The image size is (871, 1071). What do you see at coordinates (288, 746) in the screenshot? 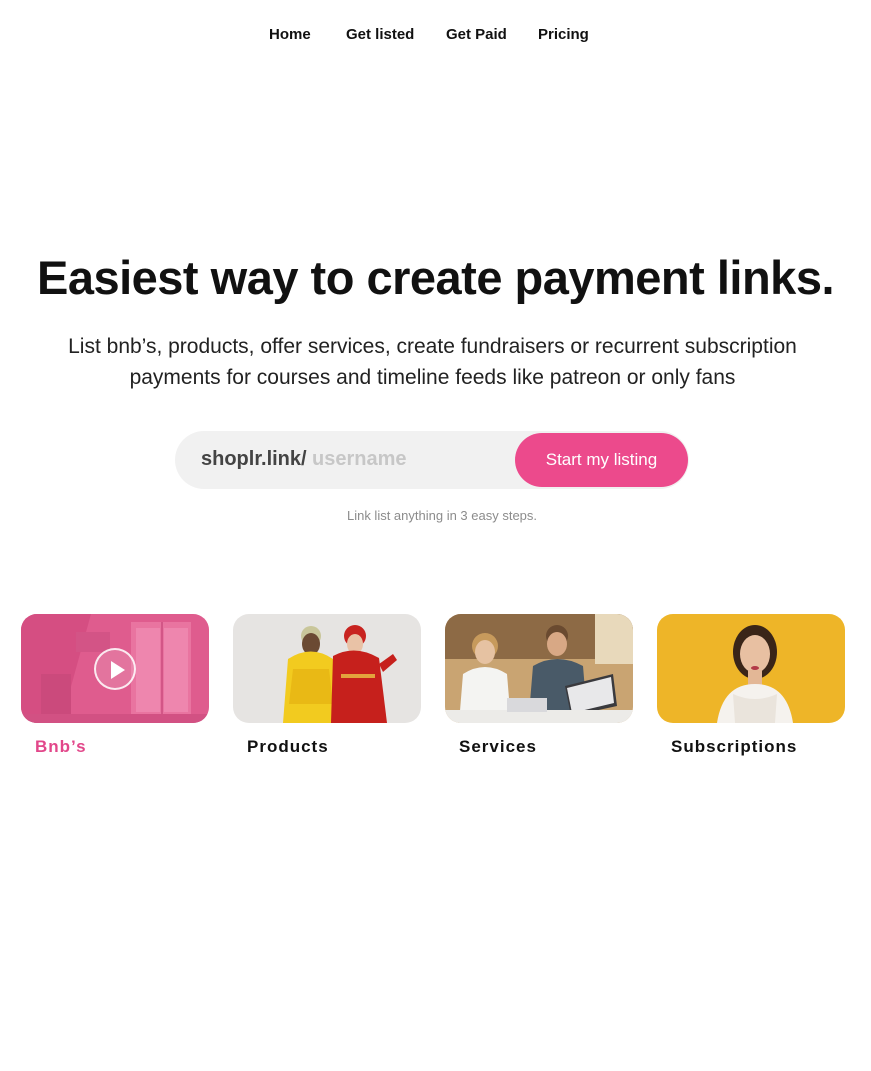
I see `category-label-products: Products` at bounding box center [288, 746].